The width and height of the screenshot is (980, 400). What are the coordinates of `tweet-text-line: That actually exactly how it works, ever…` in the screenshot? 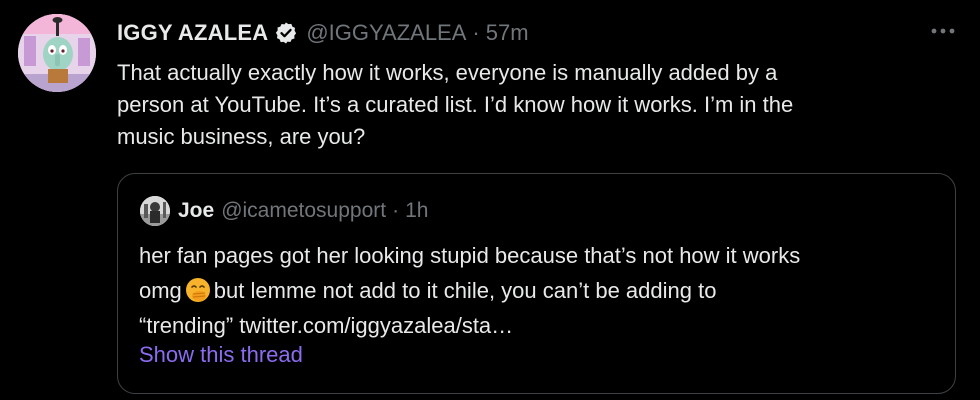 It's located at (447, 72).